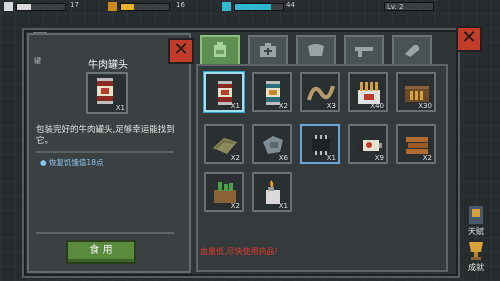  I want to click on trophy-icon, so click(476, 251).